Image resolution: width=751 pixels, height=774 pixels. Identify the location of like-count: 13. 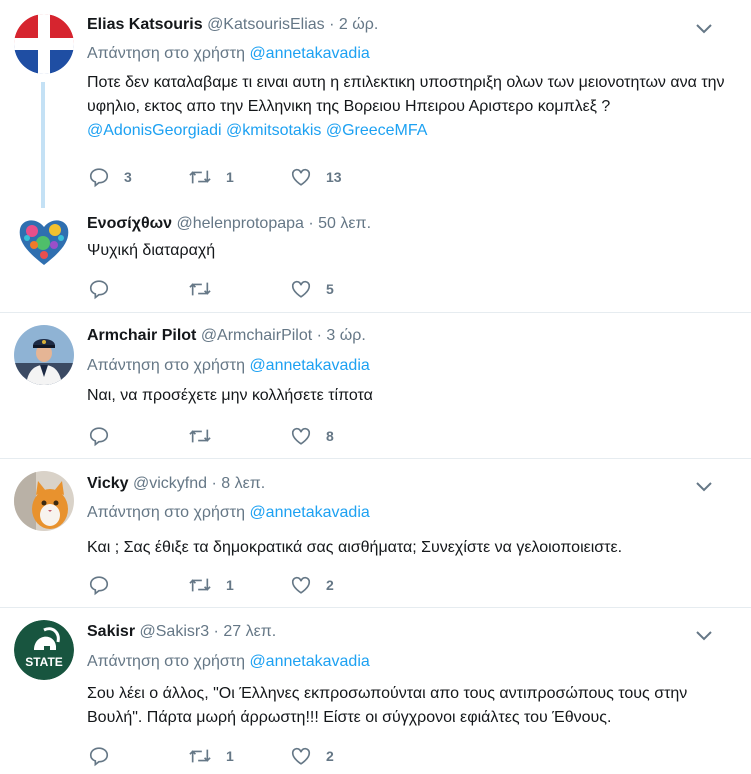
(334, 177).